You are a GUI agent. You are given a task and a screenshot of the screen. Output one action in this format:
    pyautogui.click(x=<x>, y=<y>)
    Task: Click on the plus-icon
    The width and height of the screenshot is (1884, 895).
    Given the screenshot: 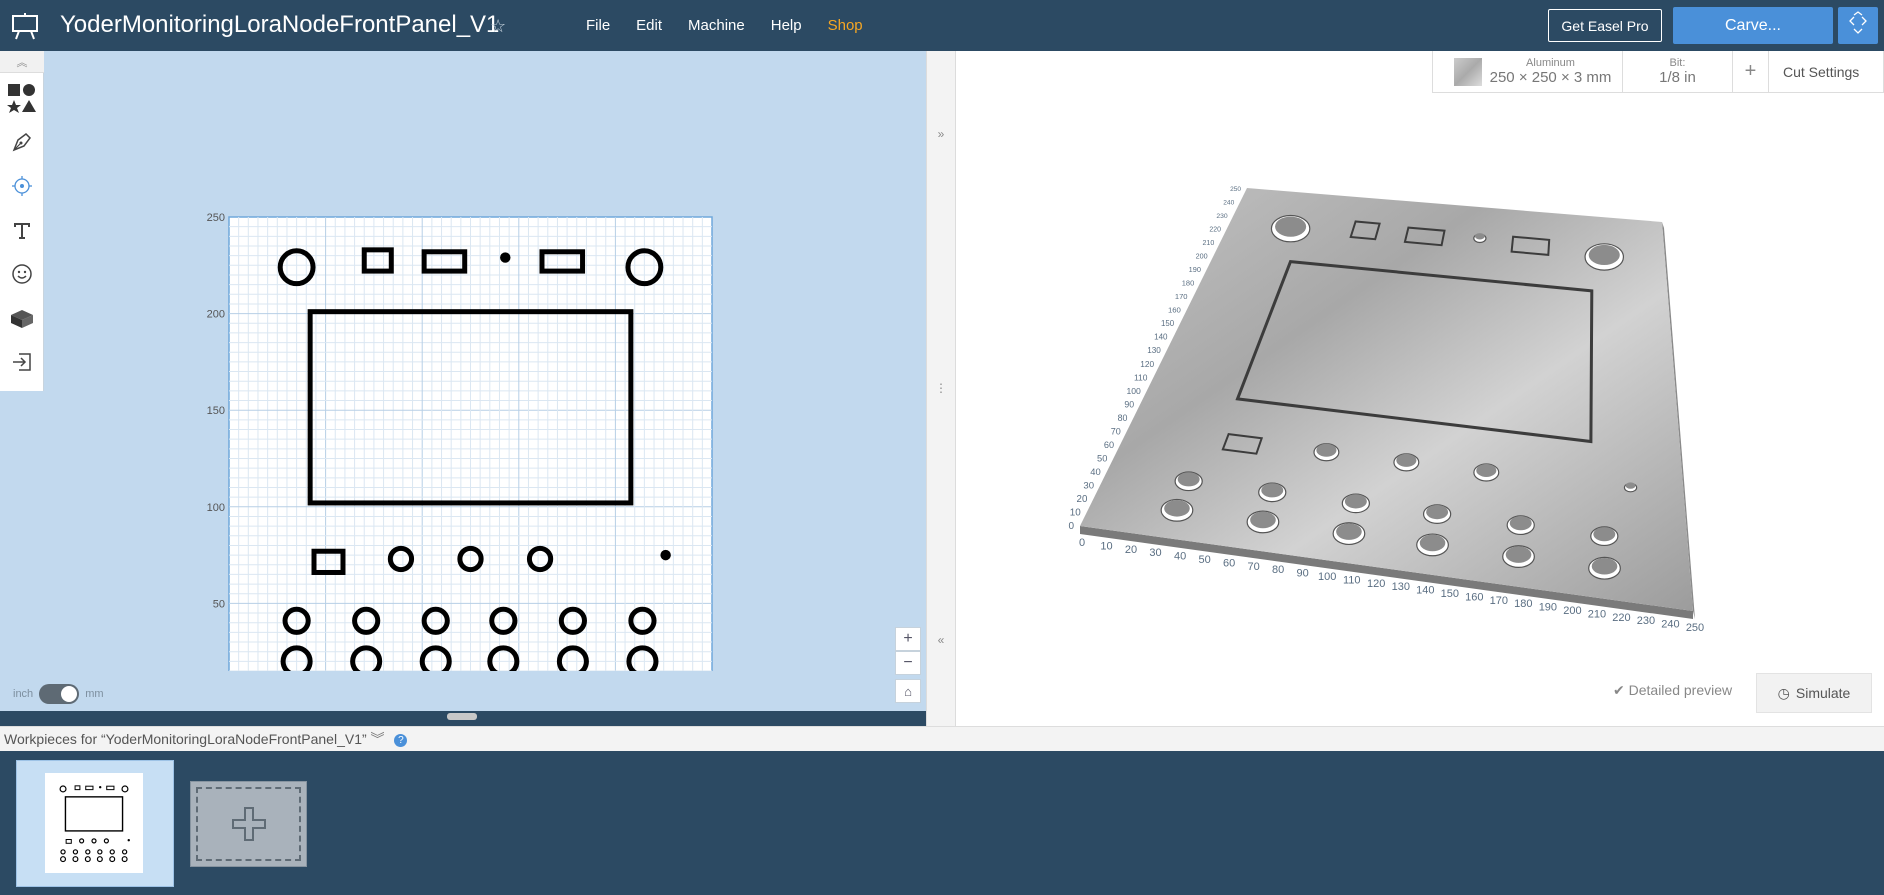 What is the action you would take?
    pyautogui.click(x=248, y=824)
    